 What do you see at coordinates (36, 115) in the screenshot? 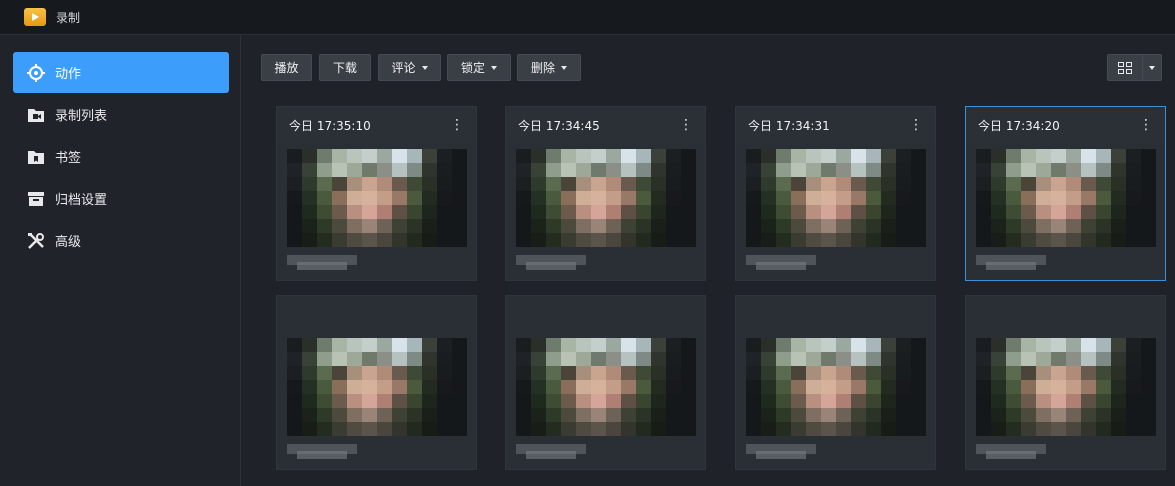
I see `folder-video-icon` at bounding box center [36, 115].